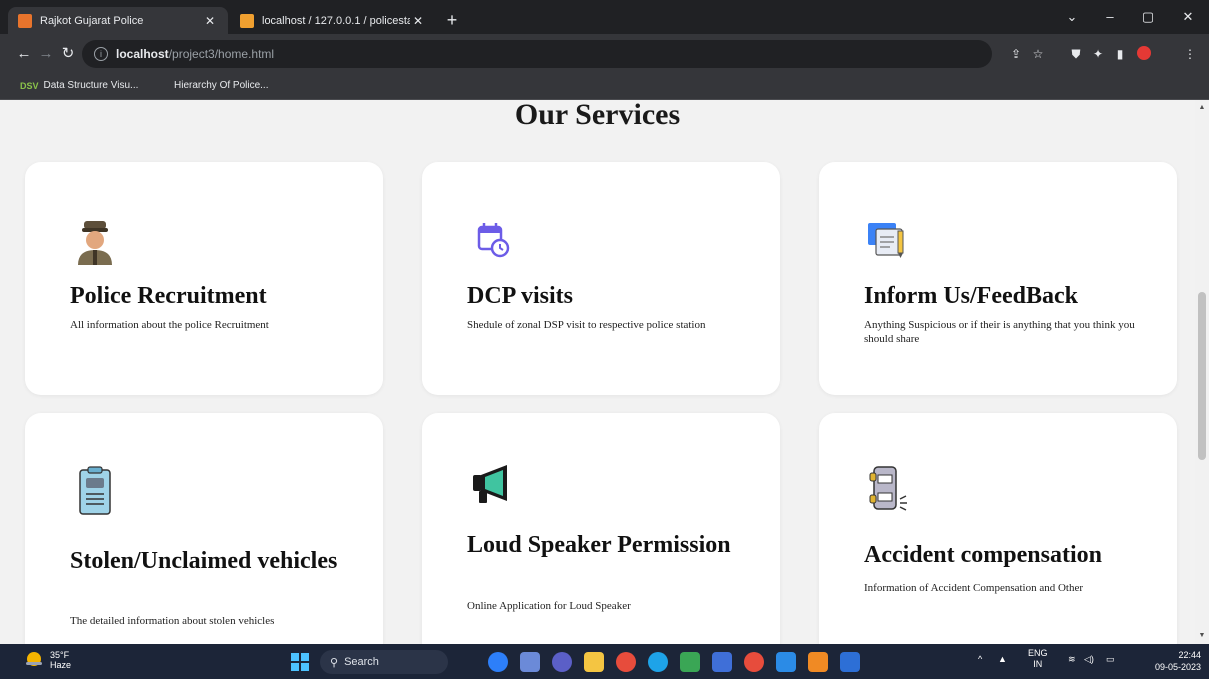  I want to click on language-code: ENG, so click(1038, 653).